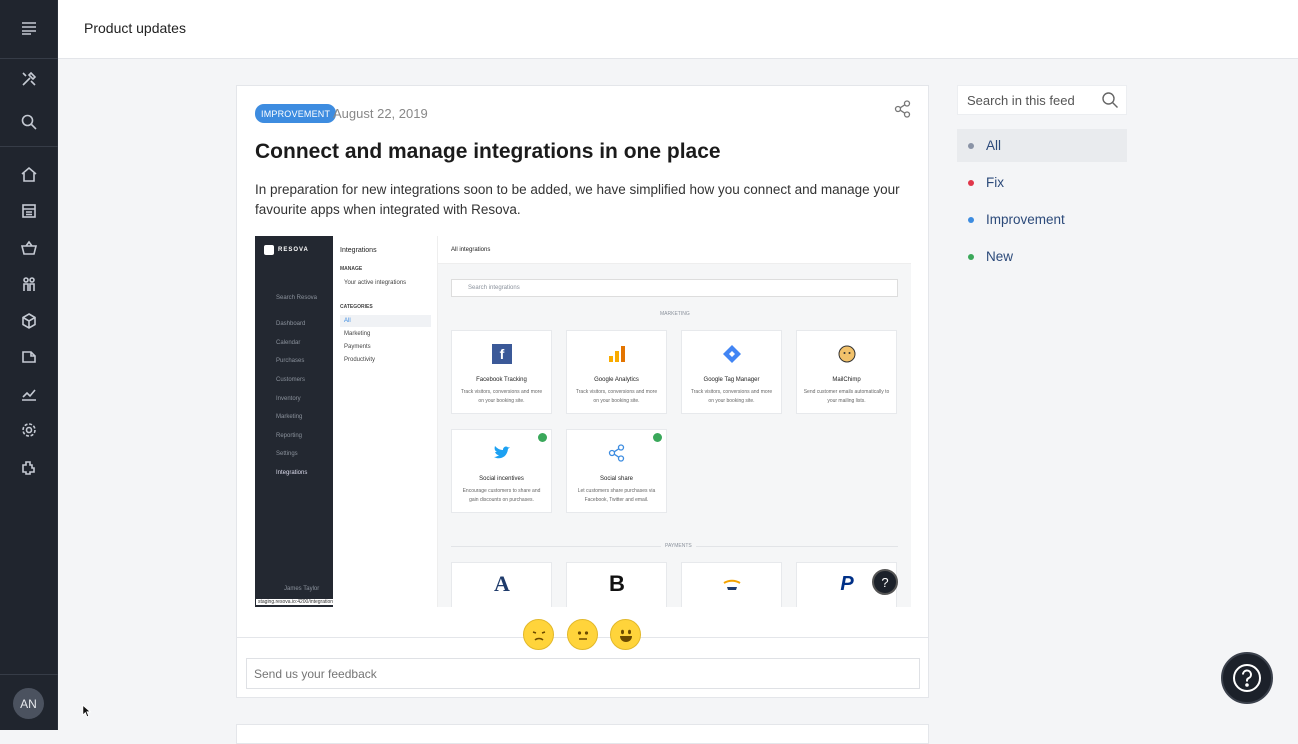 Image resolution: width=1298 pixels, height=744 pixels. What do you see at coordinates (885, 582) in the screenshot?
I see `help-icon: ?` at bounding box center [885, 582].